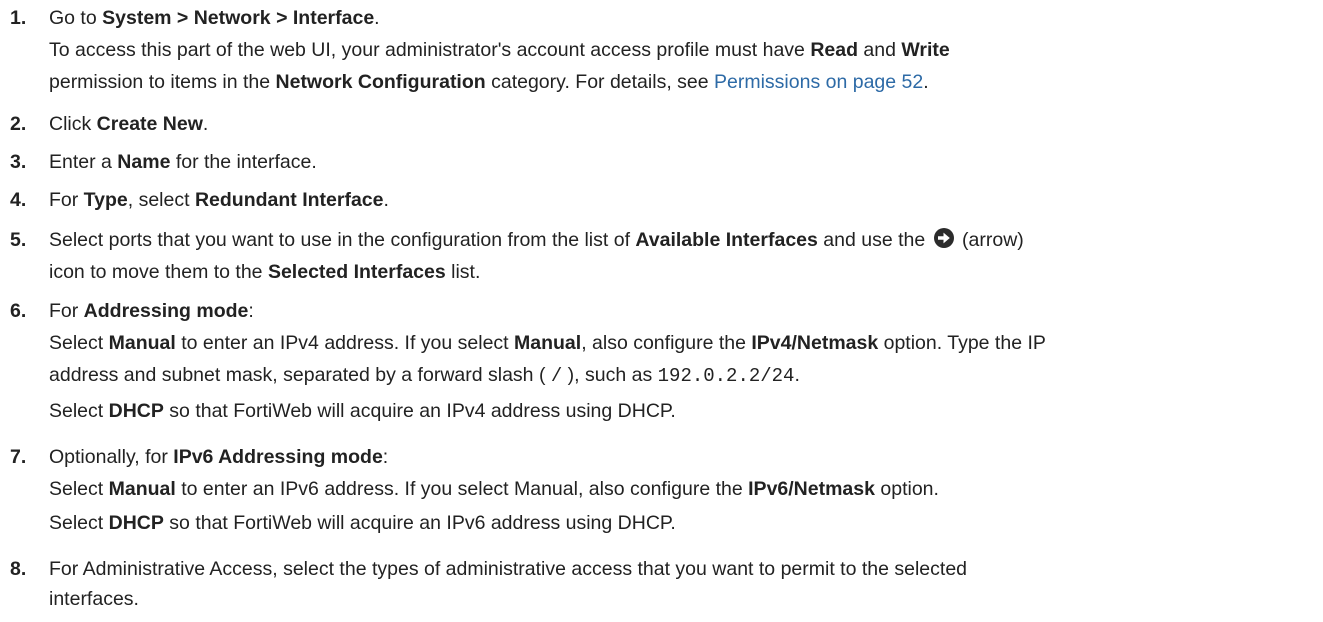  Describe the element at coordinates (94, 599) in the screenshot. I see `step-text: interfaces.` at that location.